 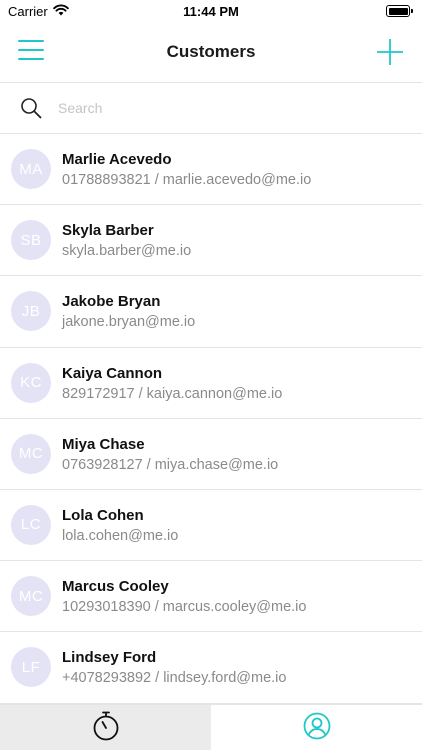 What do you see at coordinates (31, 667) in the screenshot?
I see `avatar: LF` at bounding box center [31, 667].